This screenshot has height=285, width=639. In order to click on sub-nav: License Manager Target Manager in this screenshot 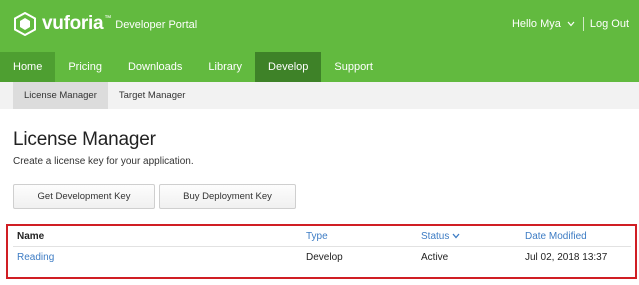, I will do `click(319, 95)`.